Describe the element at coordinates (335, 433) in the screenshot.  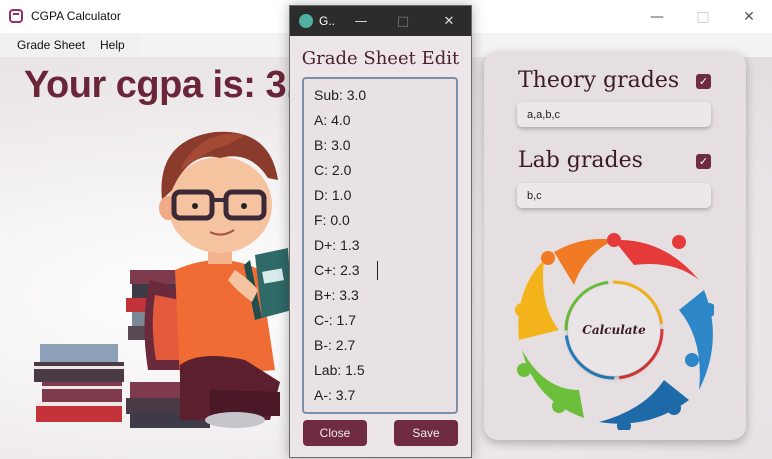
I see `close-button: Close` at that location.